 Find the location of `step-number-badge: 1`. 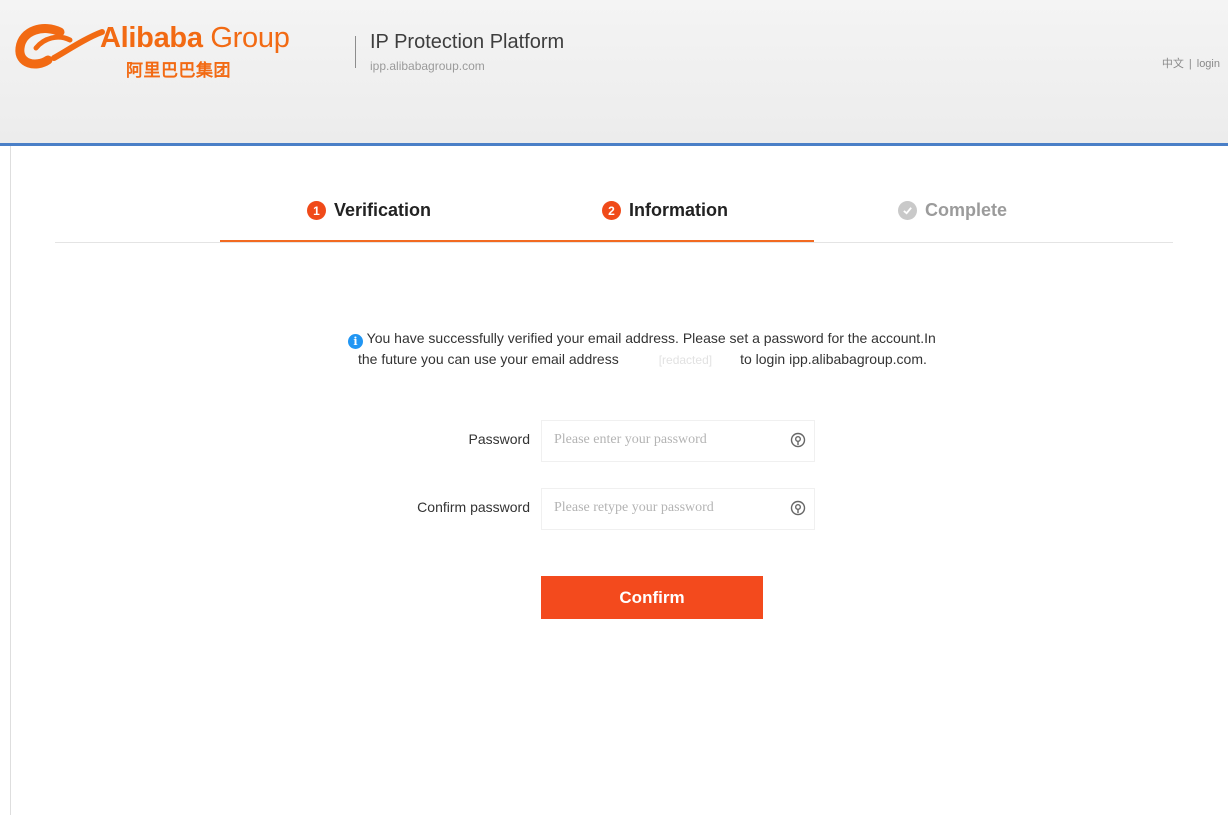

step-number-badge: 1 is located at coordinates (316, 210).